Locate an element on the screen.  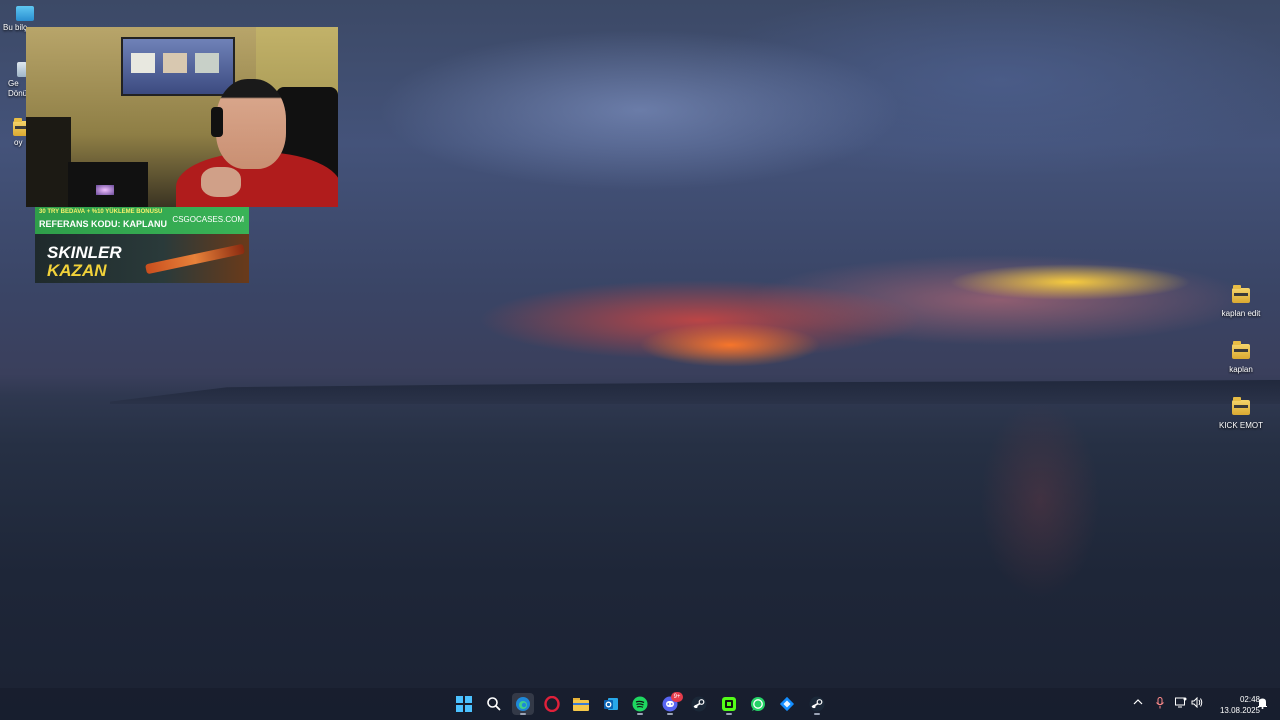
taskbar-app-kick is located at coordinates (729, 704).